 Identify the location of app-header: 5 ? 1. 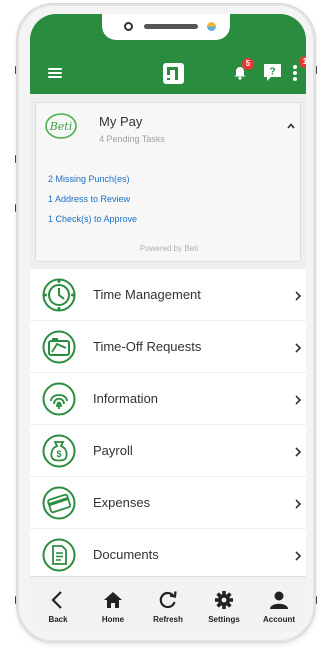
(168, 54).